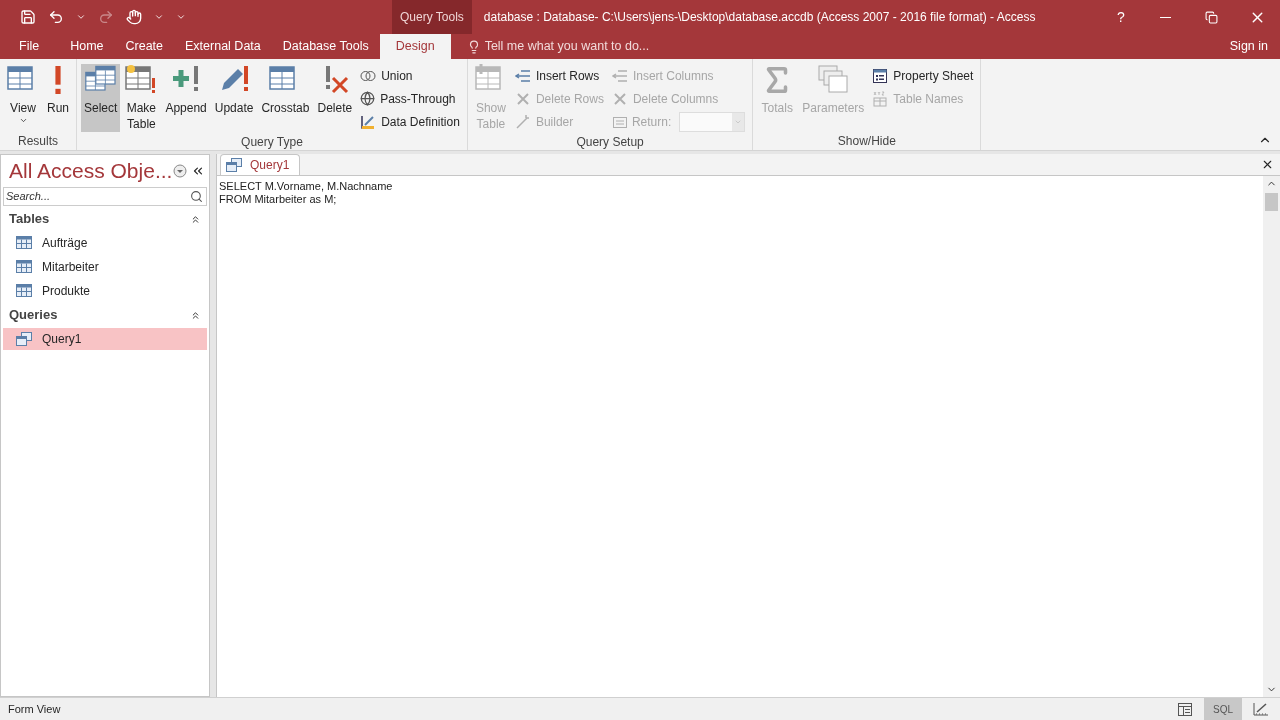 This screenshot has width=1280, height=720. I want to click on restore-icon, so click(1211, 17).